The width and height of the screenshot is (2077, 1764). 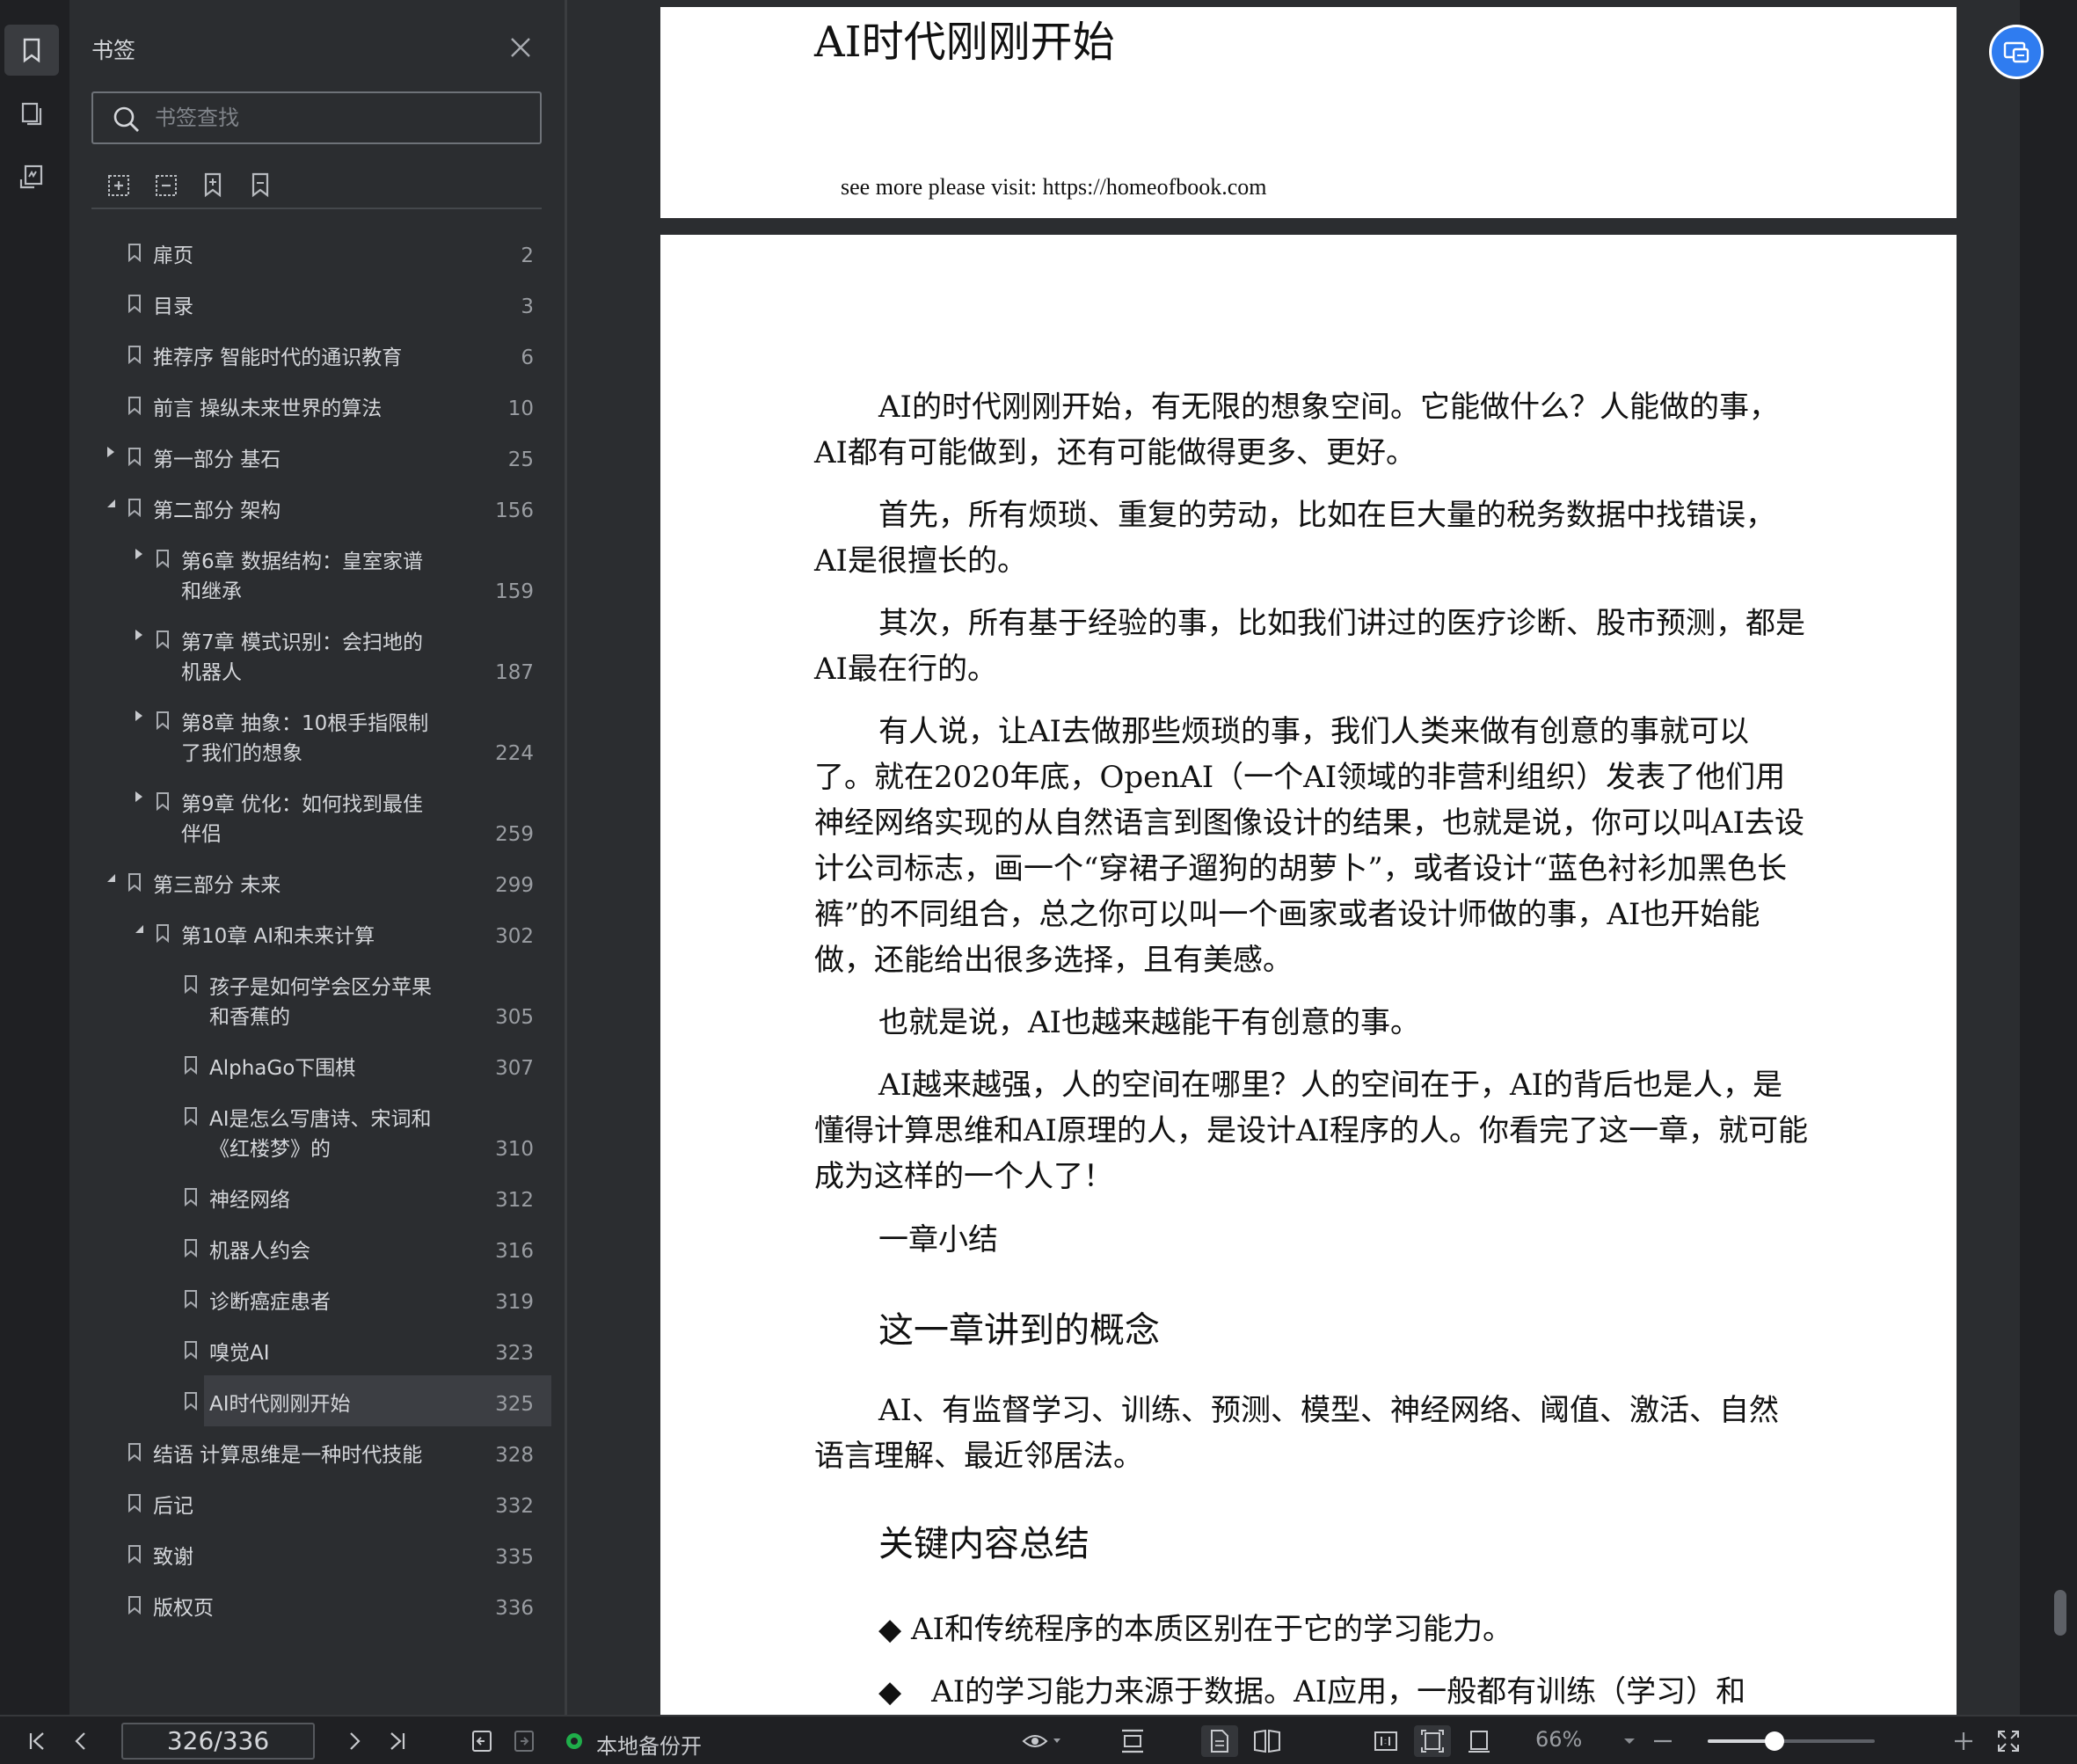 I want to click on bookmark-page-number: 299, so click(x=514, y=885).